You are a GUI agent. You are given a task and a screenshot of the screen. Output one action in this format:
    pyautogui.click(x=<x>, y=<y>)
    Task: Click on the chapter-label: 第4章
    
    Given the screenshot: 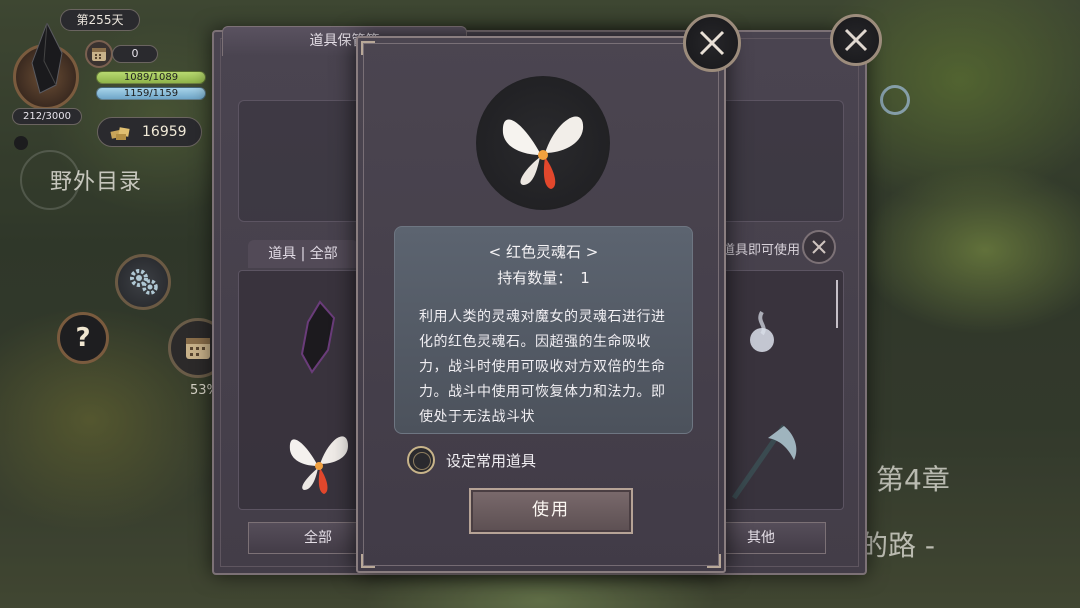 What is the action you would take?
    pyautogui.click(x=913, y=479)
    